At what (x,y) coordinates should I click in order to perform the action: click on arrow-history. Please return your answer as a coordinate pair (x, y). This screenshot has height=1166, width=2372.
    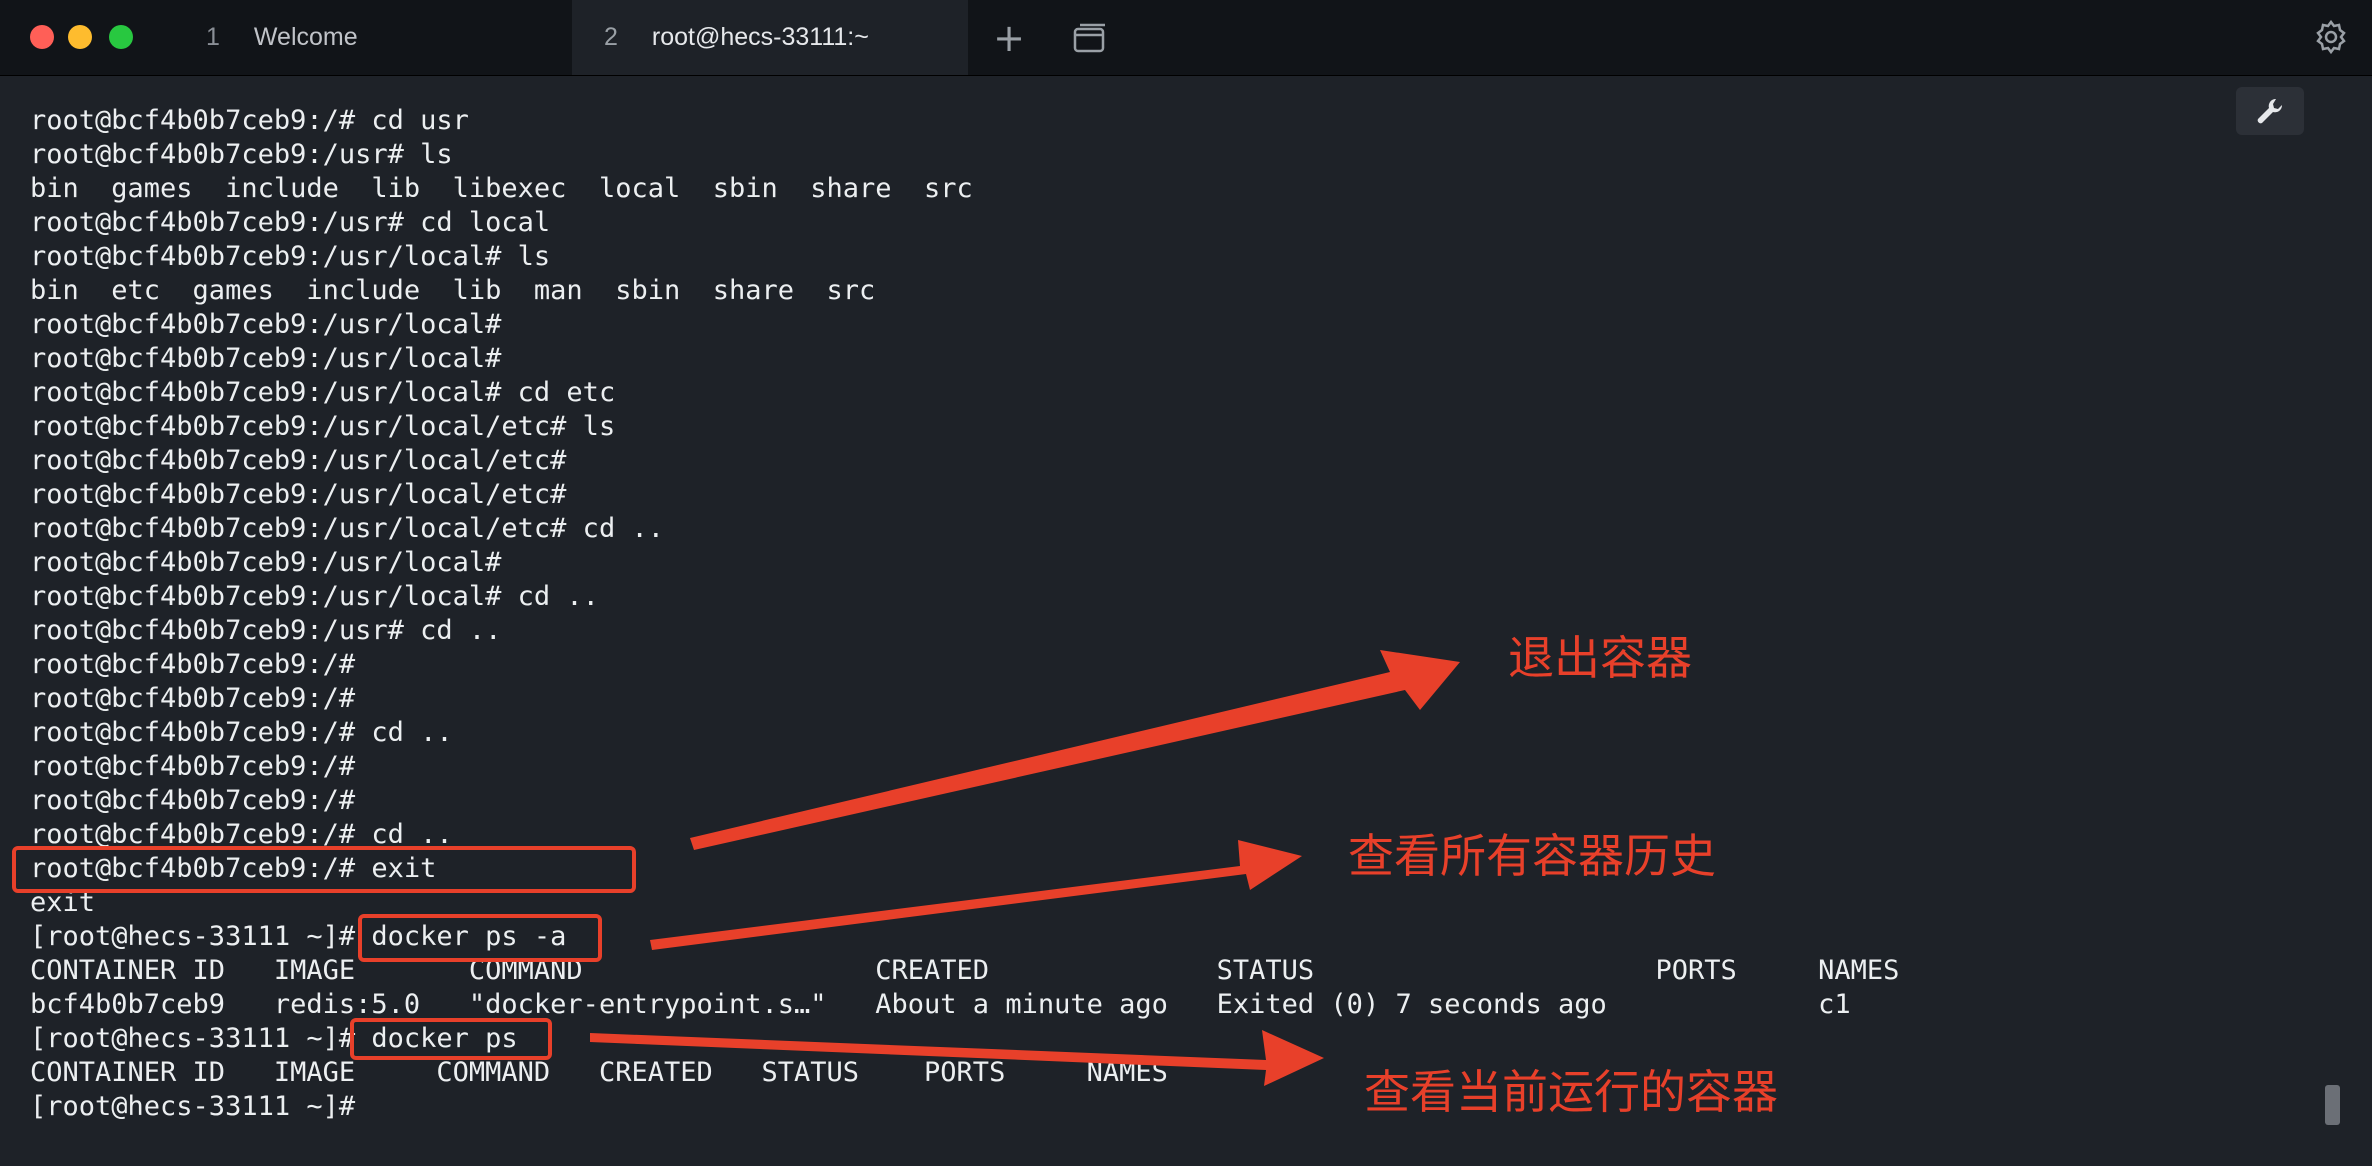
    Looking at the image, I should click on (976, 895).